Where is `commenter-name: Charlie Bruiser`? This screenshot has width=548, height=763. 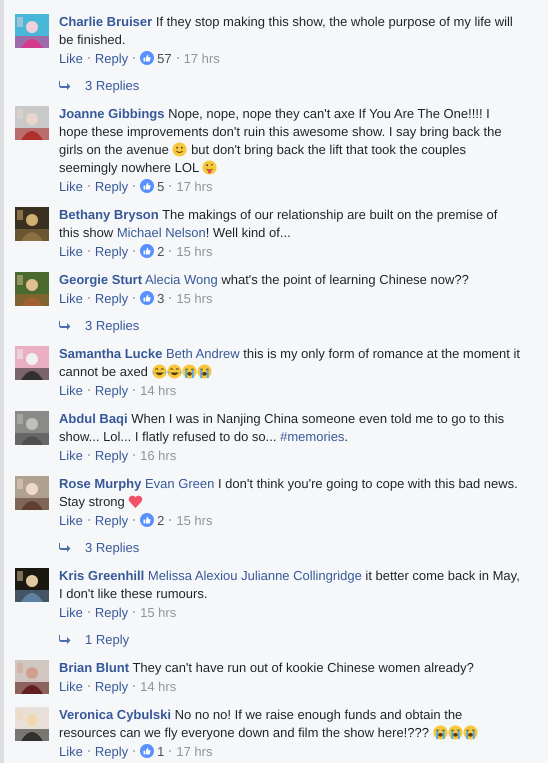 commenter-name: Charlie Bruiser is located at coordinates (105, 21).